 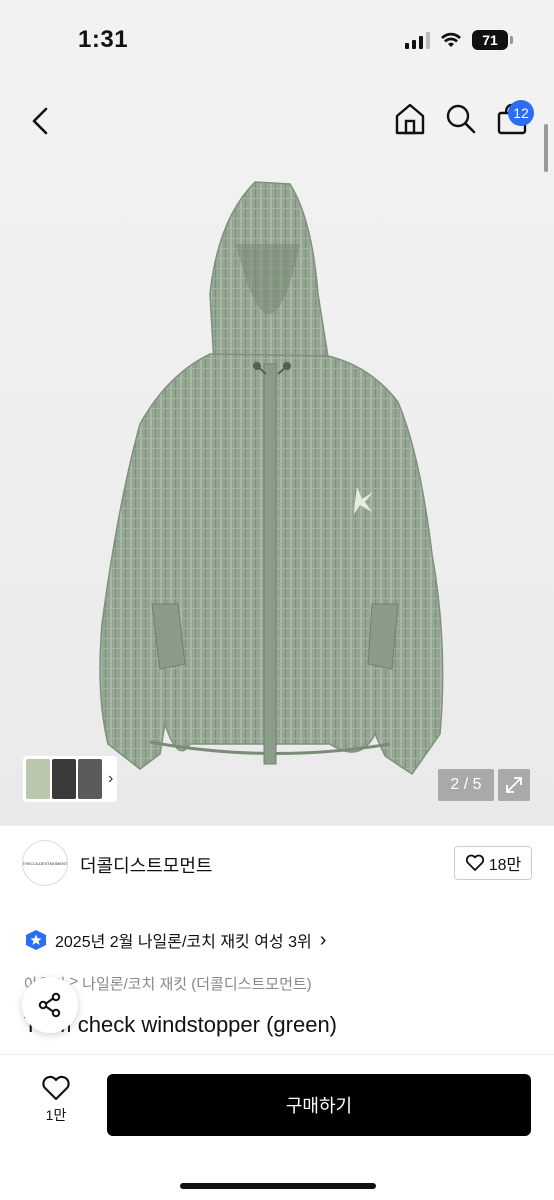 What do you see at coordinates (546, 148) in the screenshot?
I see `scrollbar` at bounding box center [546, 148].